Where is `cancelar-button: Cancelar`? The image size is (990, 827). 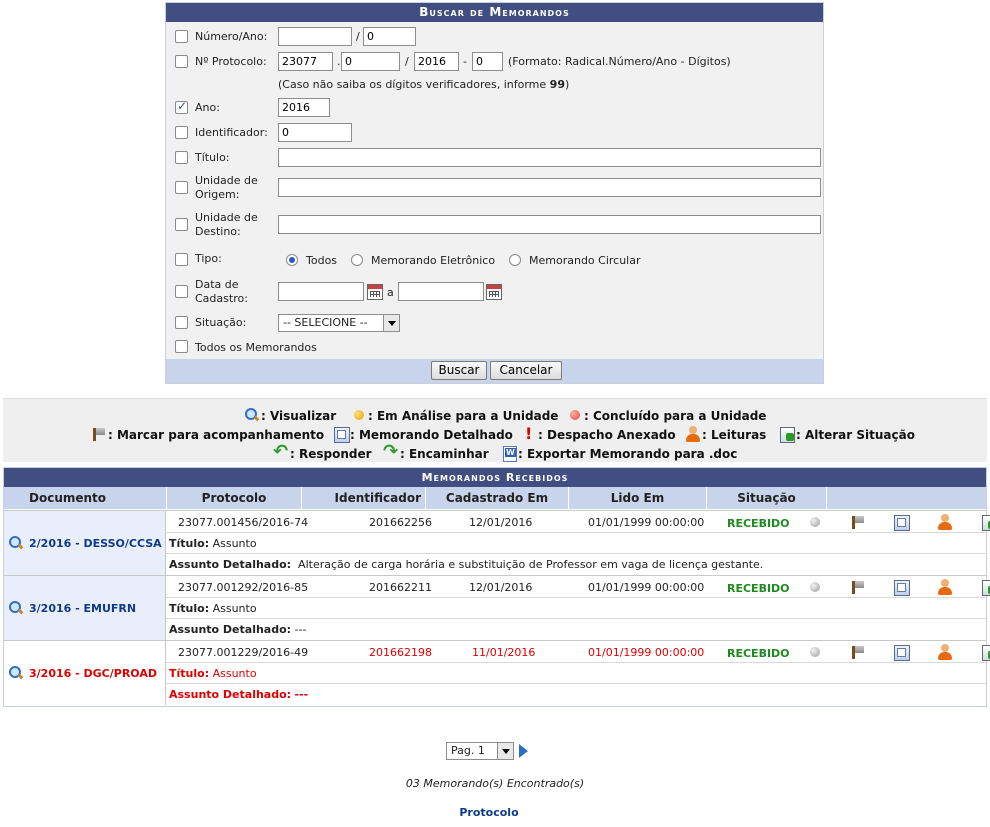
cancelar-button: Cancelar is located at coordinates (526, 370).